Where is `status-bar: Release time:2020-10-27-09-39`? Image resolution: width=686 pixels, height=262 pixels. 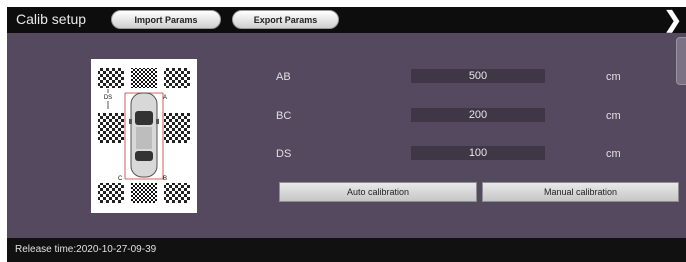
status-bar: Release time:2020-10-27-09-39 is located at coordinates (346, 250).